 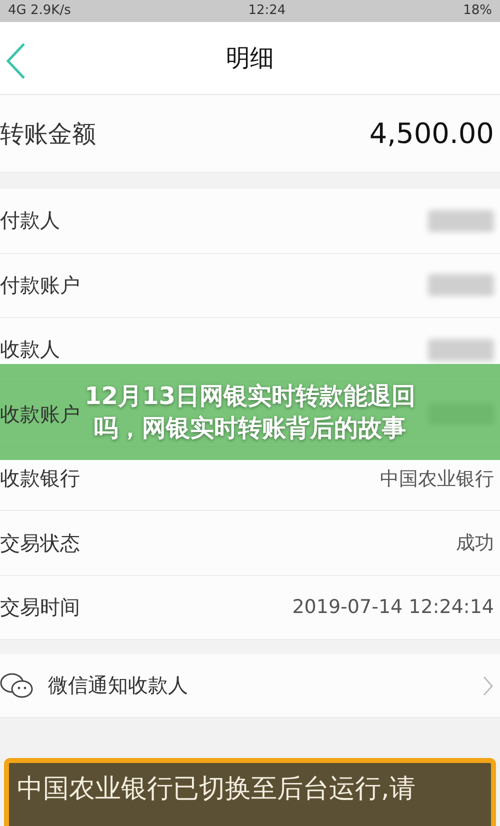 I want to click on notify-row: 微信通知收款人, so click(x=250, y=686).